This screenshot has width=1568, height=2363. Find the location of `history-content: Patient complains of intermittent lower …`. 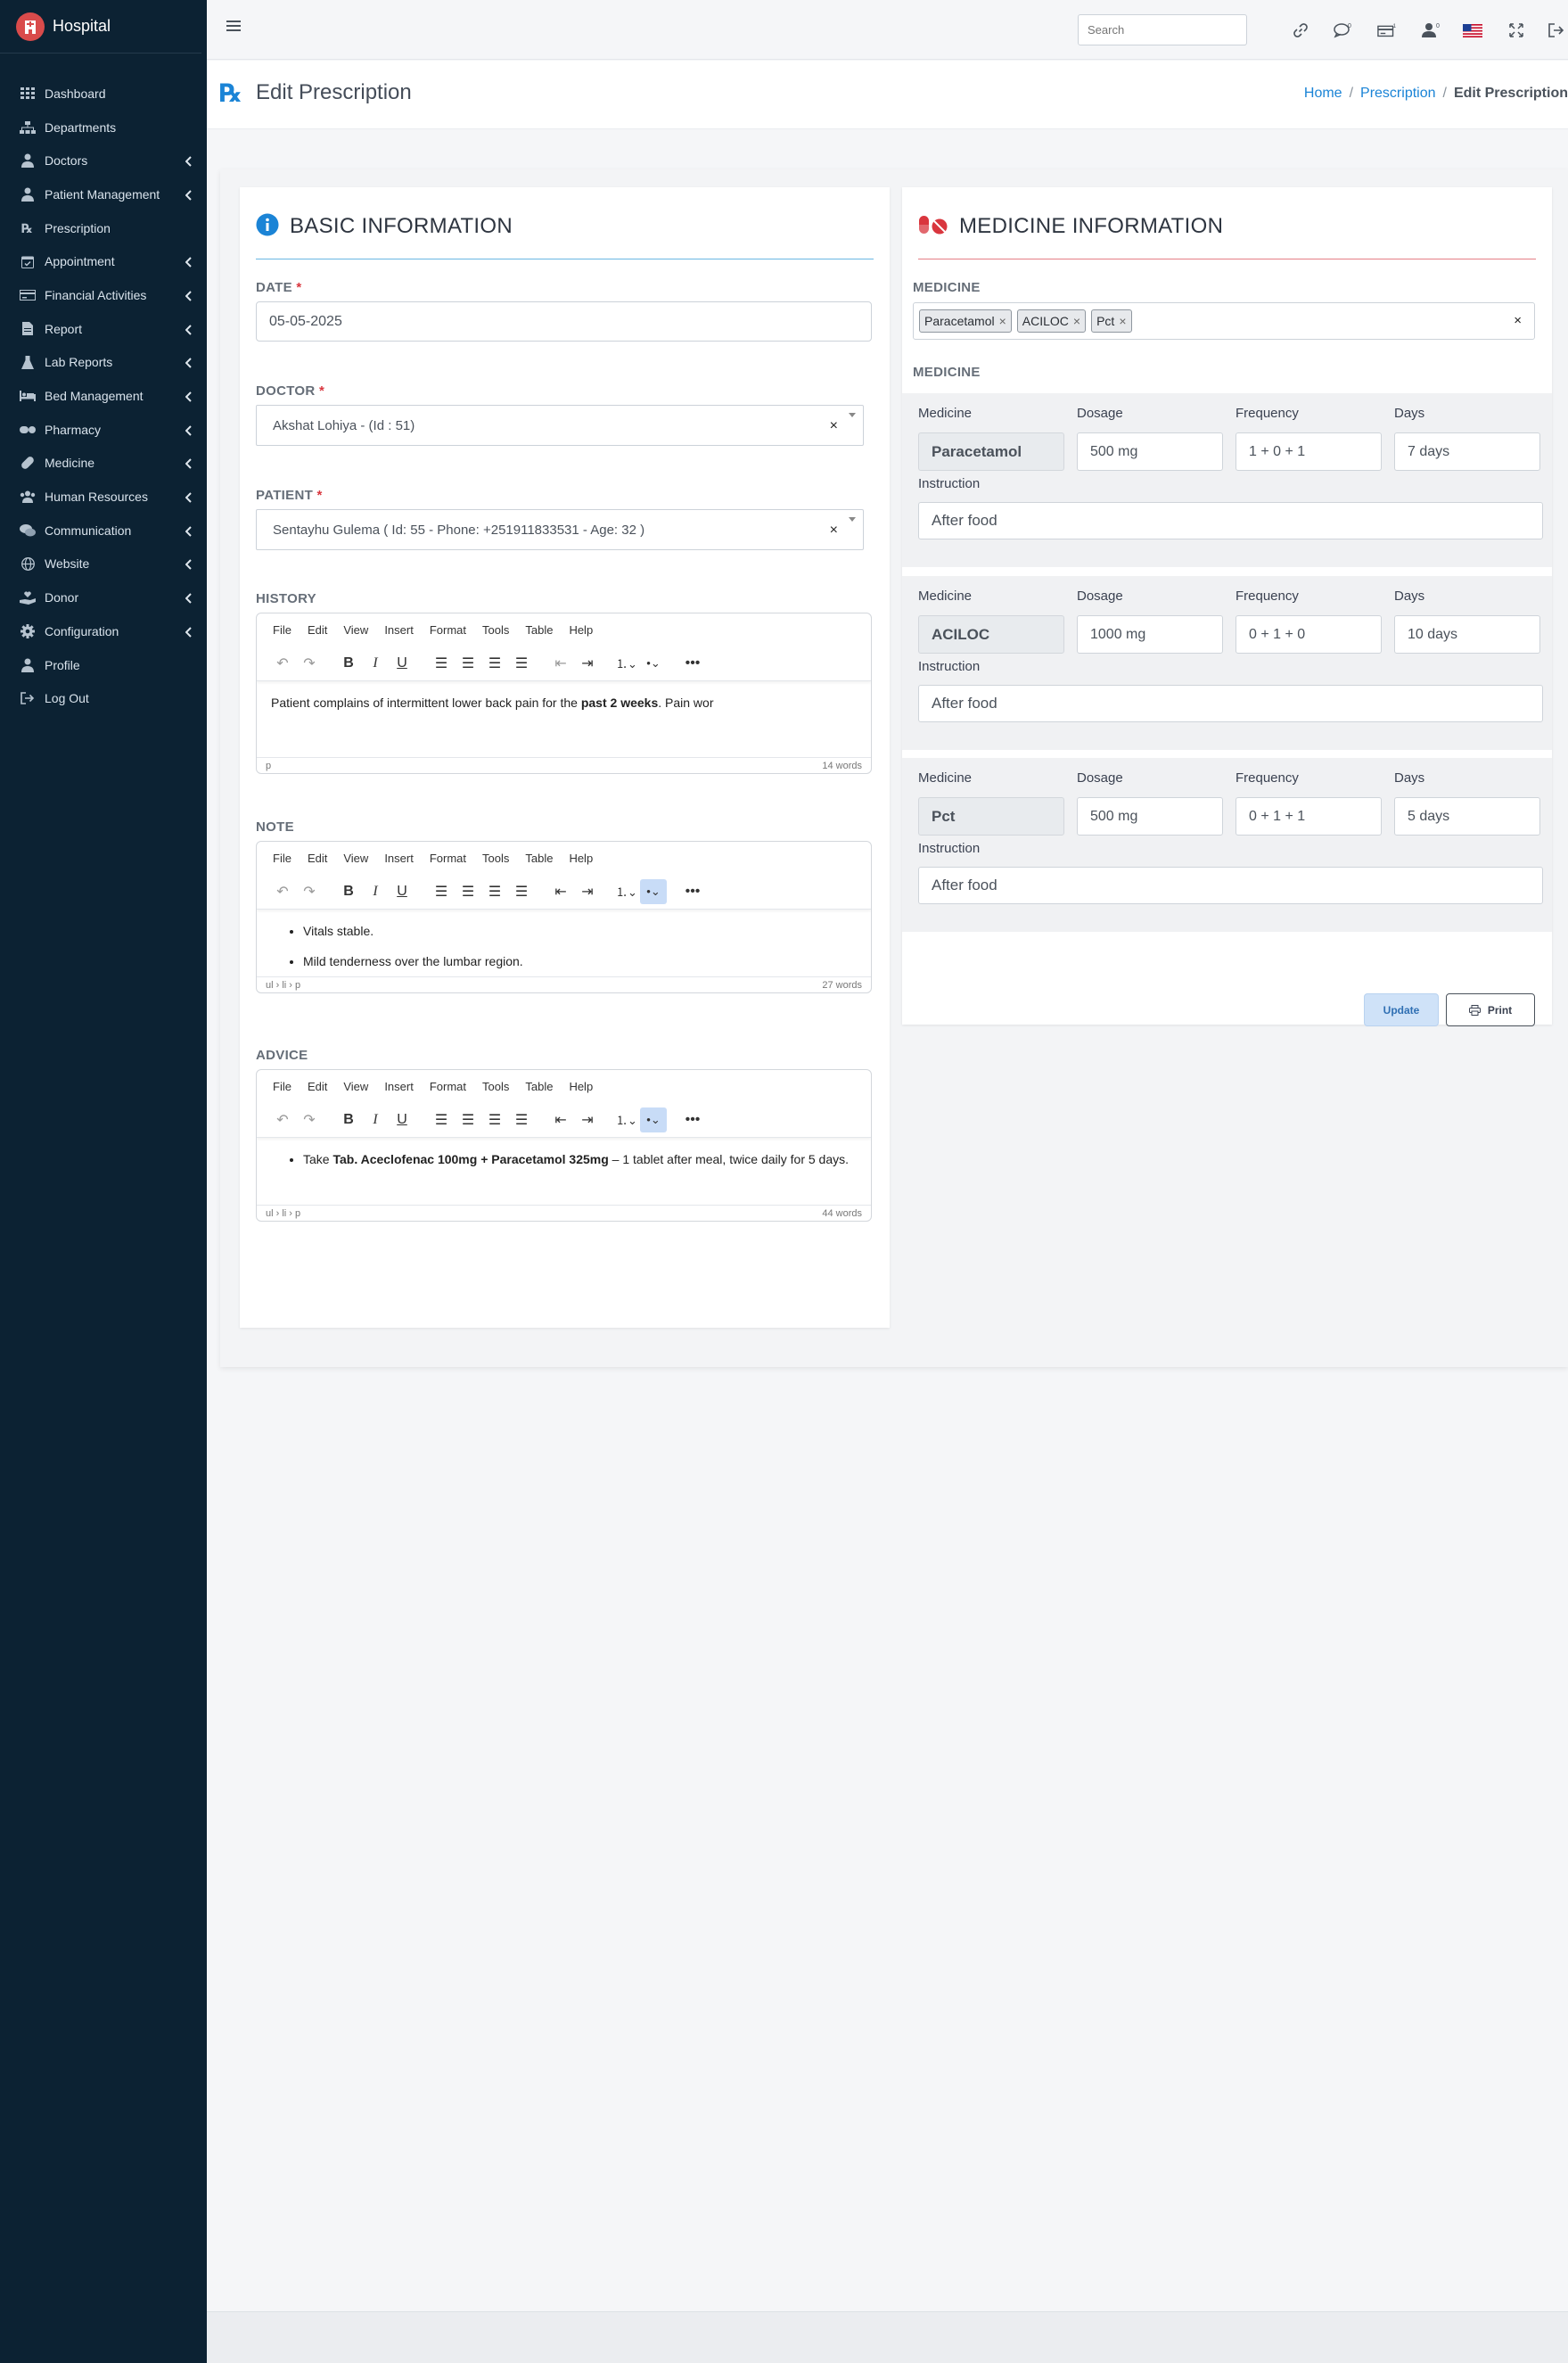

history-content: Patient complains of intermittent lower … is located at coordinates (564, 719).